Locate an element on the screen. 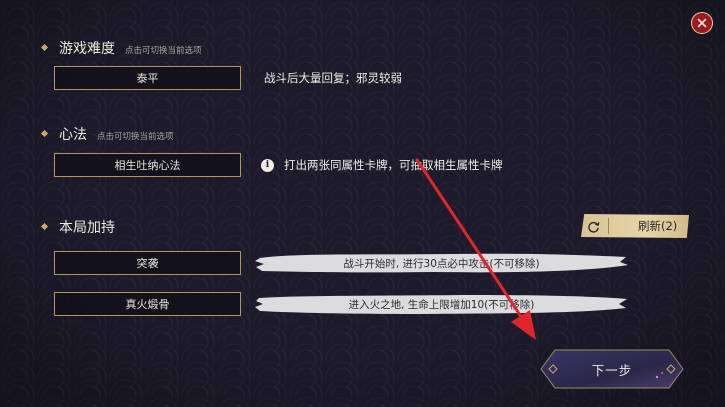 The image size is (725, 407). difficulty-section-header: 游戏难度 点击可切换当前选项 is located at coordinates (121, 48).